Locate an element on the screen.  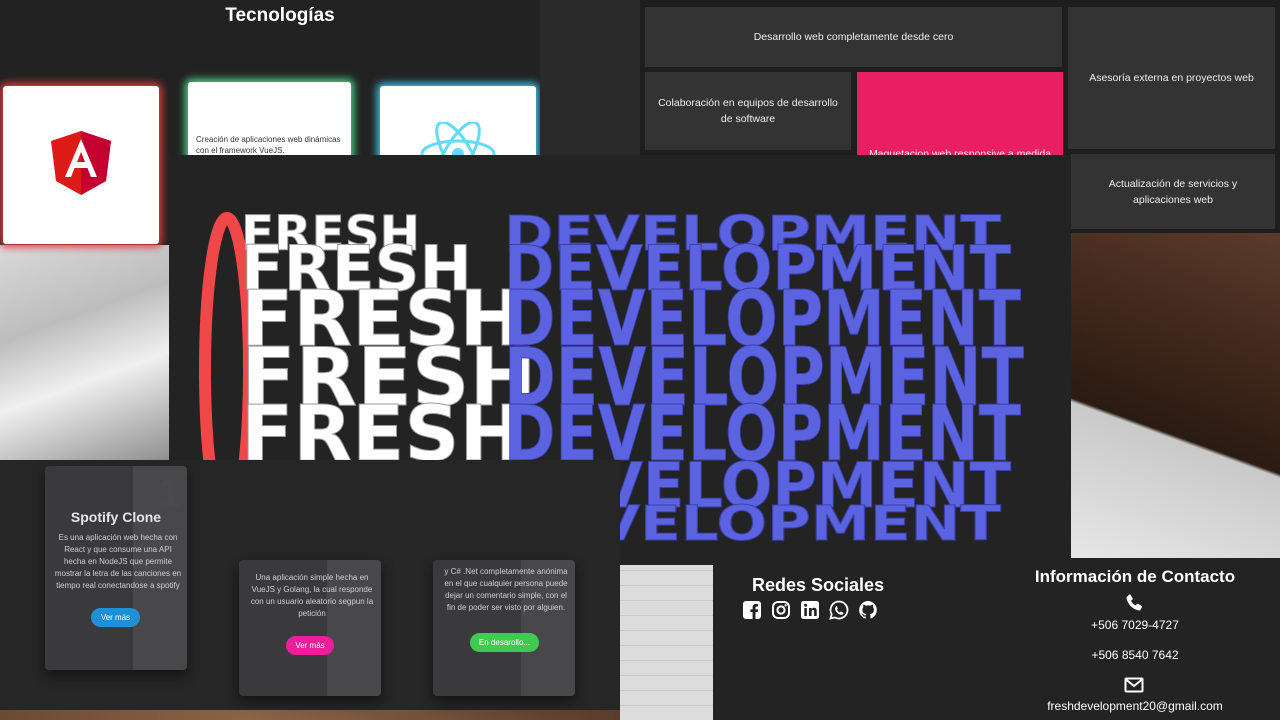
mail-icon is located at coordinates (1134, 685).